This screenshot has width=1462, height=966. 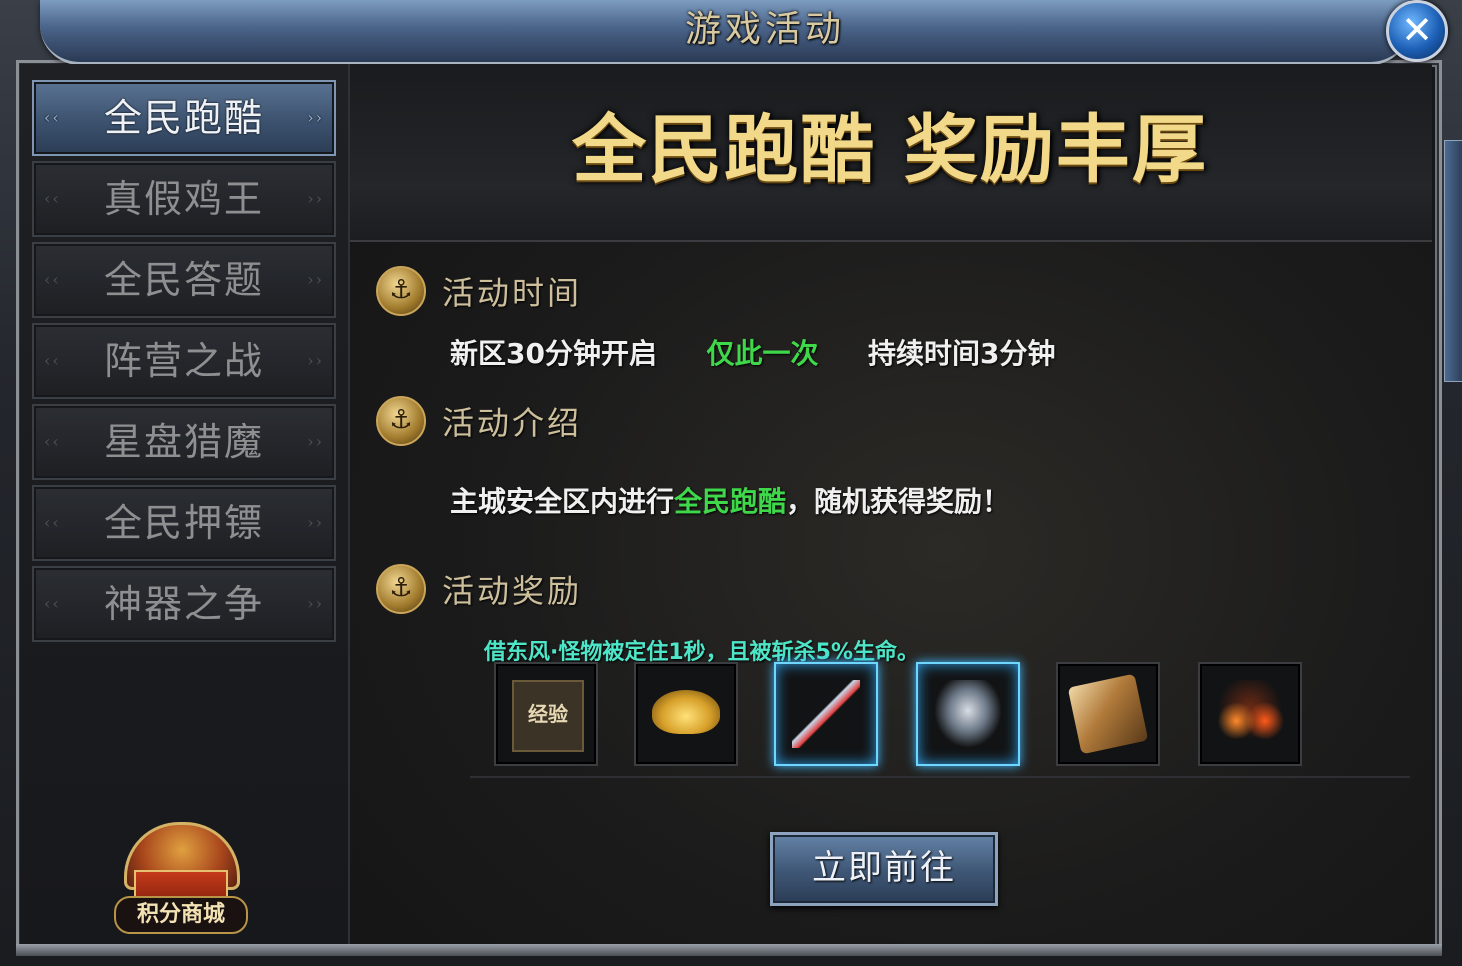 What do you see at coordinates (729, 950) in the screenshot?
I see `bottom-border` at bounding box center [729, 950].